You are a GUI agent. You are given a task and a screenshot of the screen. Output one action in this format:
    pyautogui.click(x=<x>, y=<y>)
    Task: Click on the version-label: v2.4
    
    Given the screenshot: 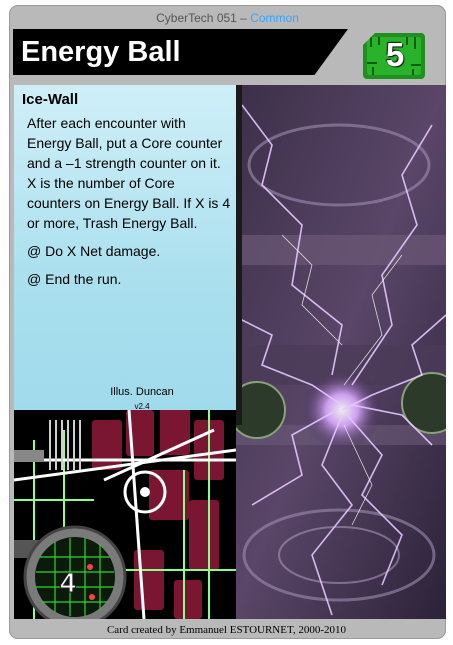 What is the action you would take?
    pyautogui.click(x=142, y=406)
    